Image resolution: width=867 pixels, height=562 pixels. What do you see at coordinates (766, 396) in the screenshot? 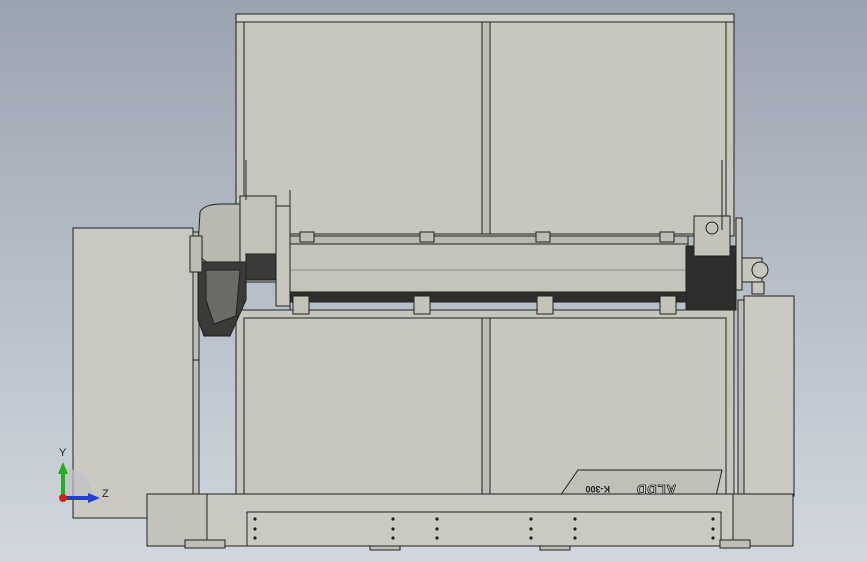
I see `right-cabinet` at bounding box center [766, 396].